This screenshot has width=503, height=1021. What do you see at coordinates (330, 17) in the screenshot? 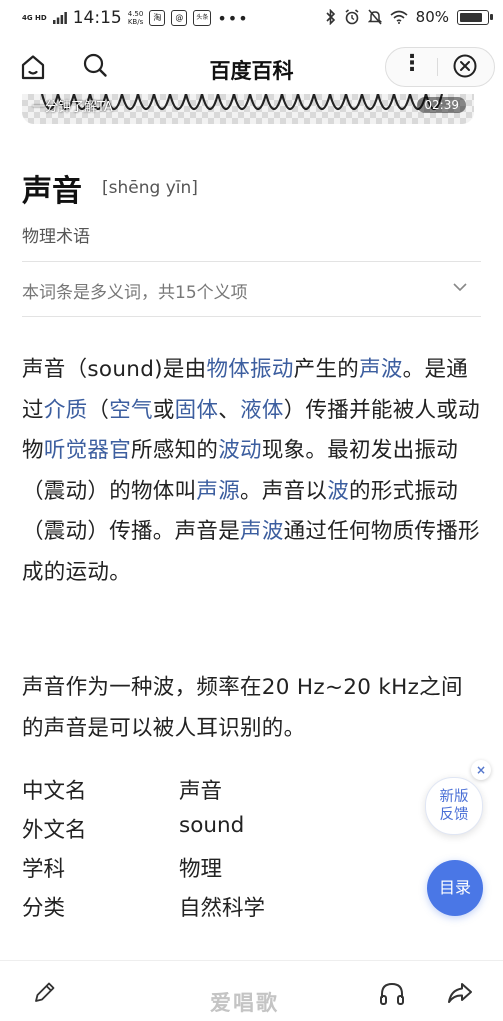
I see `bluetooth-icon` at bounding box center [330, 17].